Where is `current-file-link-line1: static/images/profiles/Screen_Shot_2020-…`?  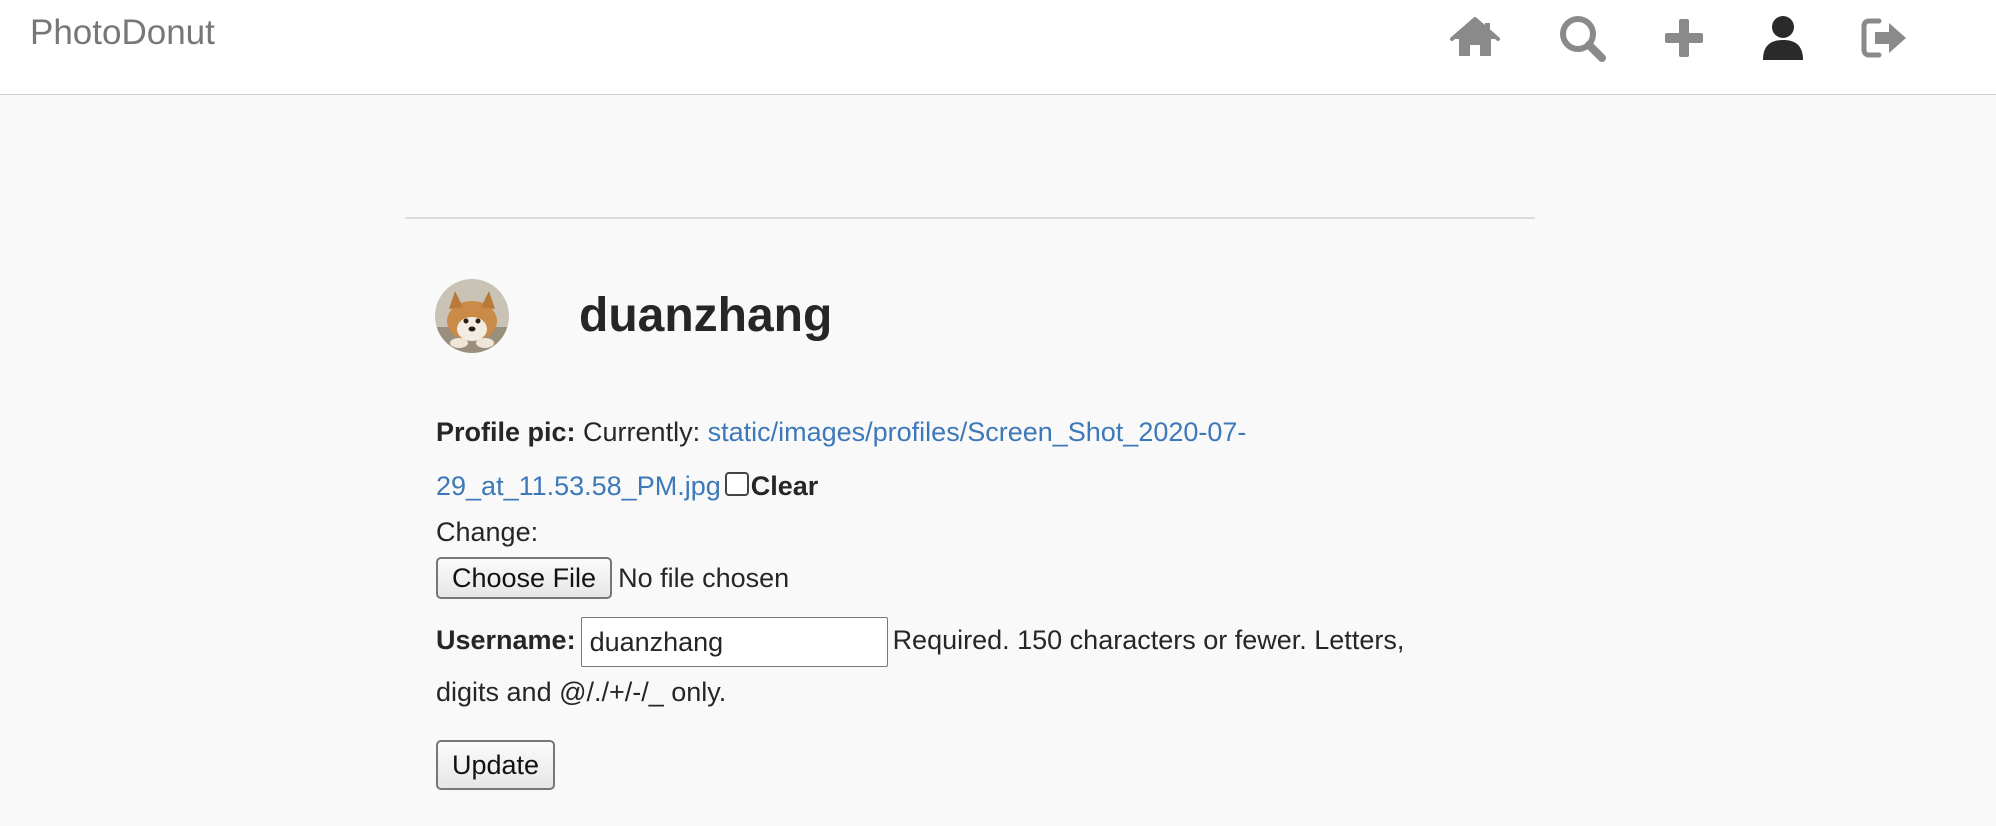
current-file-link-line1: static/images/profiles/Screen_Shot_2020-… is located at coordinates (977, 432).